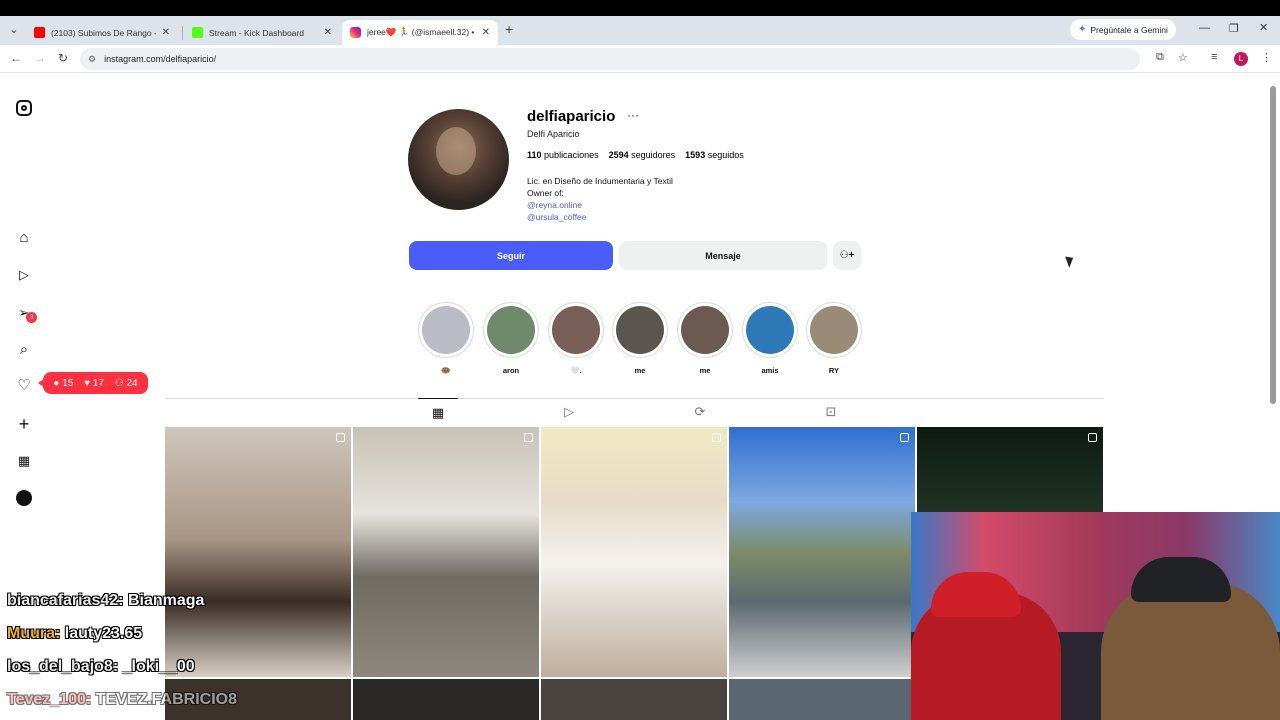  I want to click on dashboard-icon: ▦, so click(24, 461).